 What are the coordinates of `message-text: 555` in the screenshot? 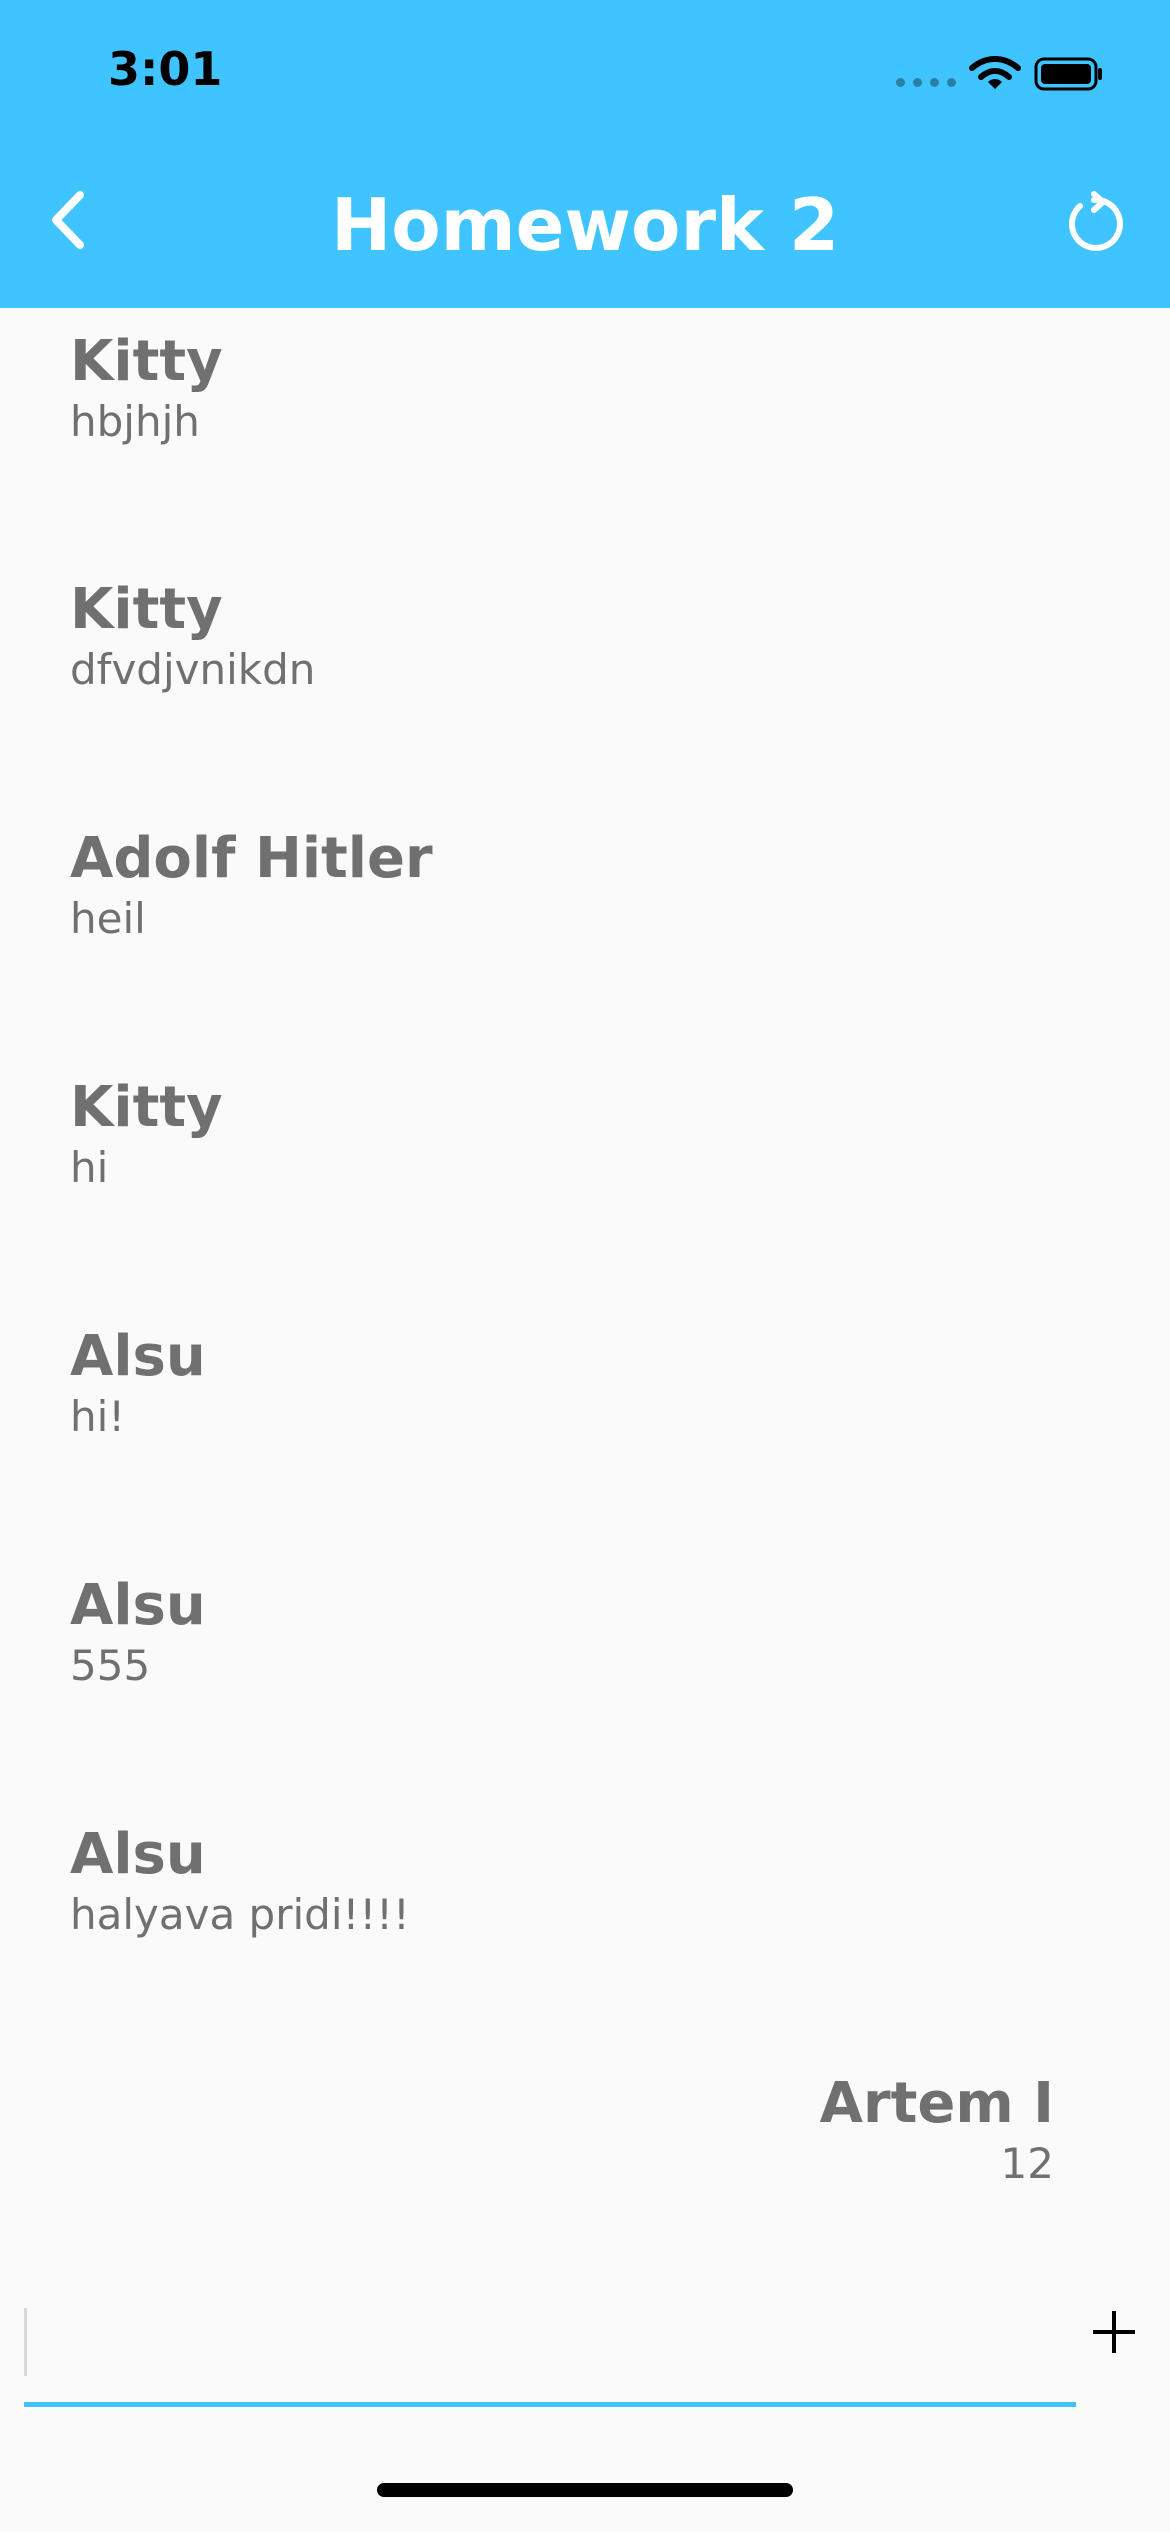 It's located at (110, 1665).